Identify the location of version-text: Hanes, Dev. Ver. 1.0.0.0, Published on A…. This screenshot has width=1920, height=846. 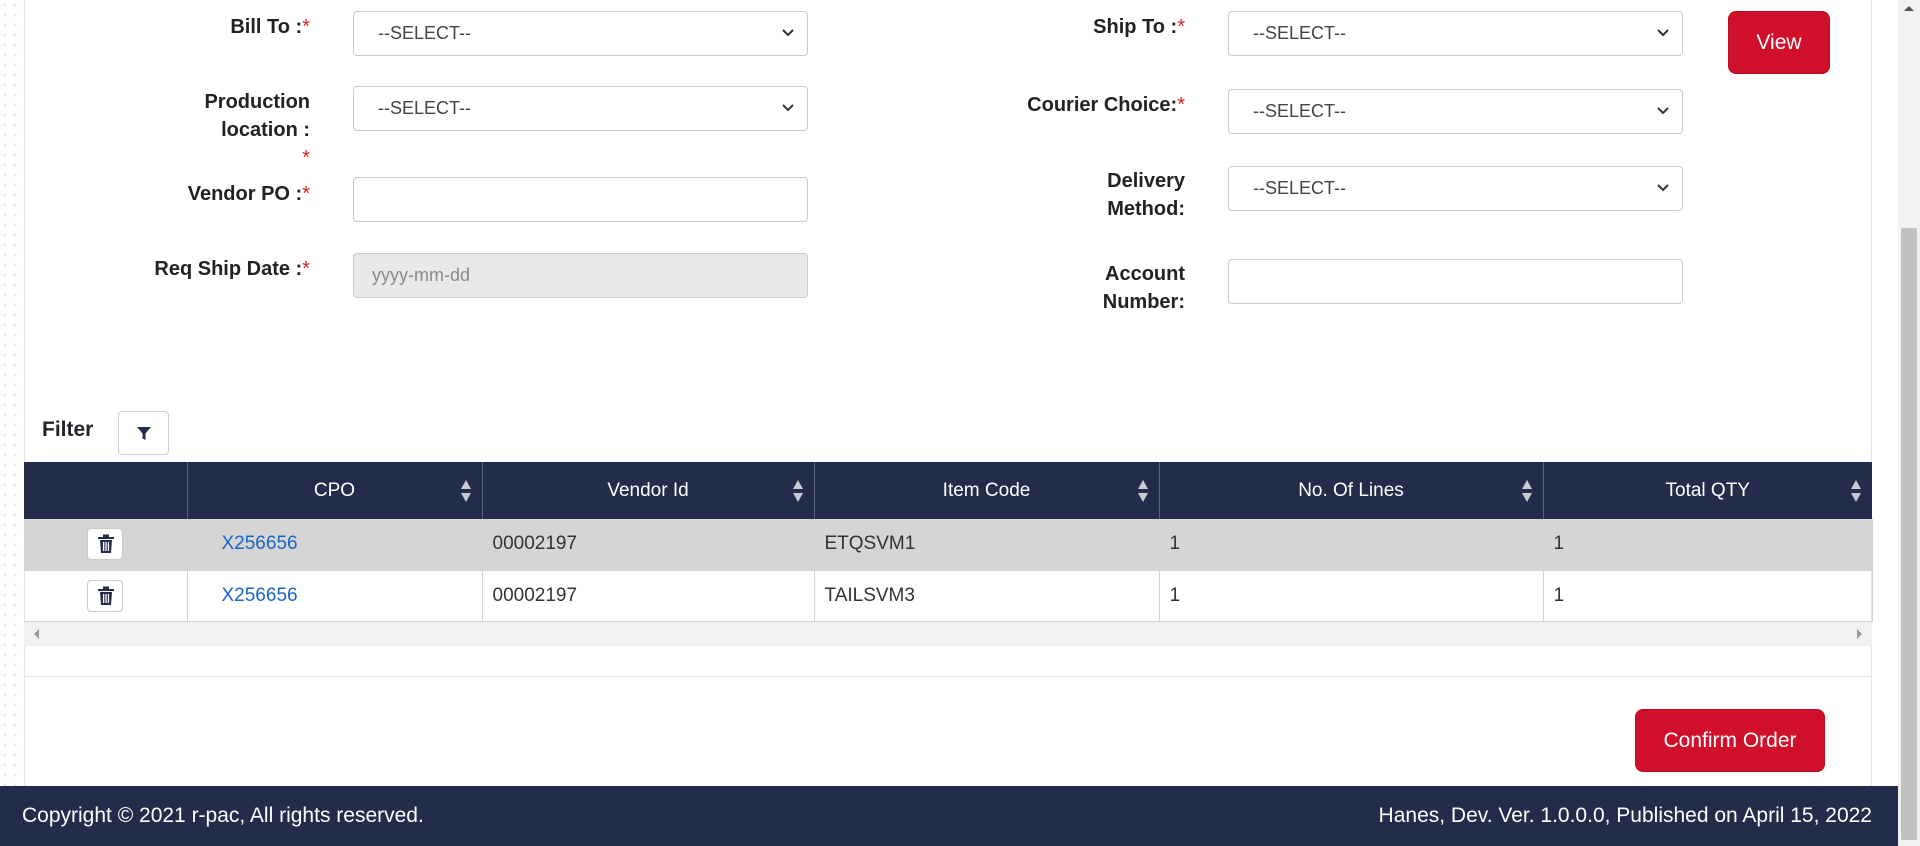
(1625, 815).